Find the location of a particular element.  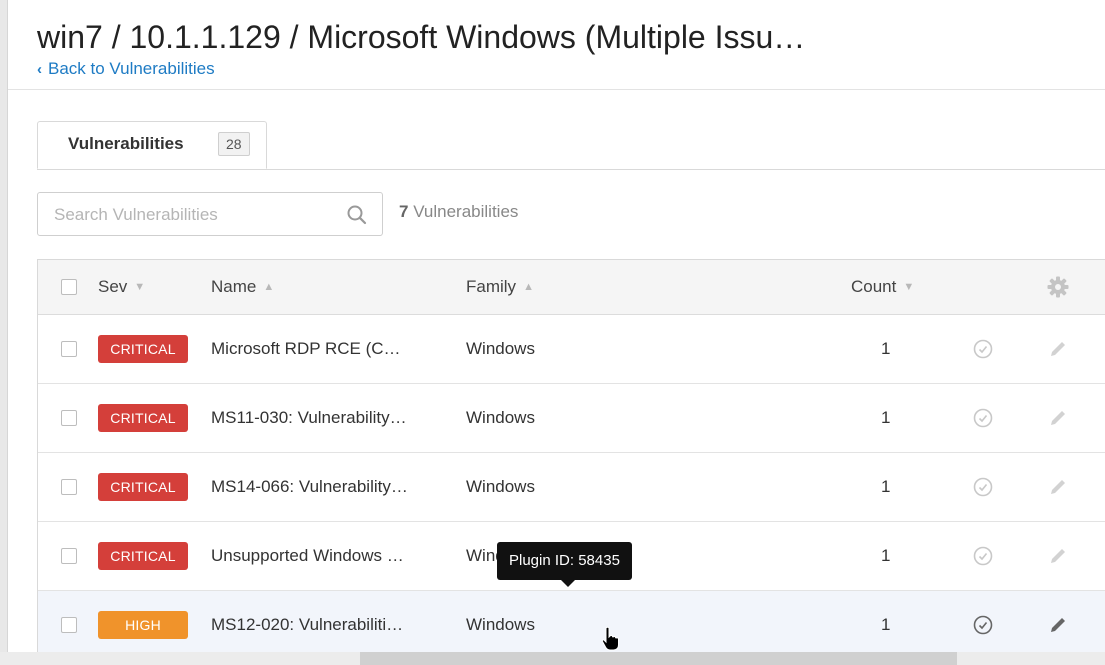

search-box is located at coordinates (210, 214).